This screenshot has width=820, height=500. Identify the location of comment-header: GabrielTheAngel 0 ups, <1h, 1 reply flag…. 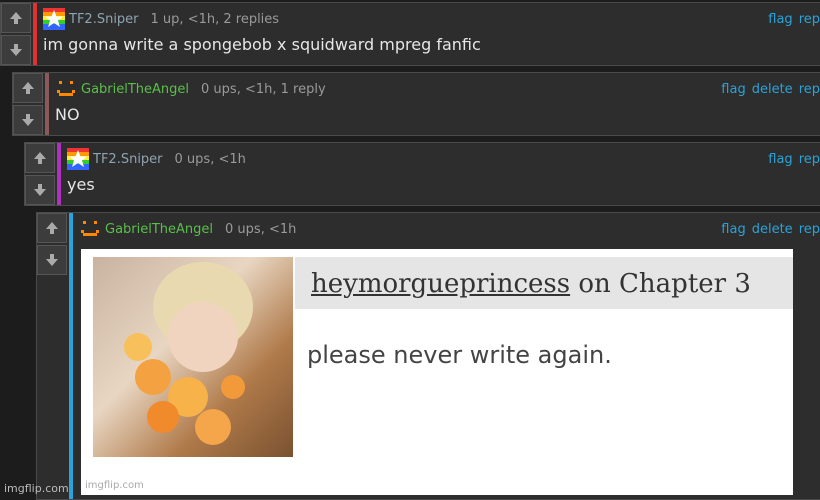
(437, 89).